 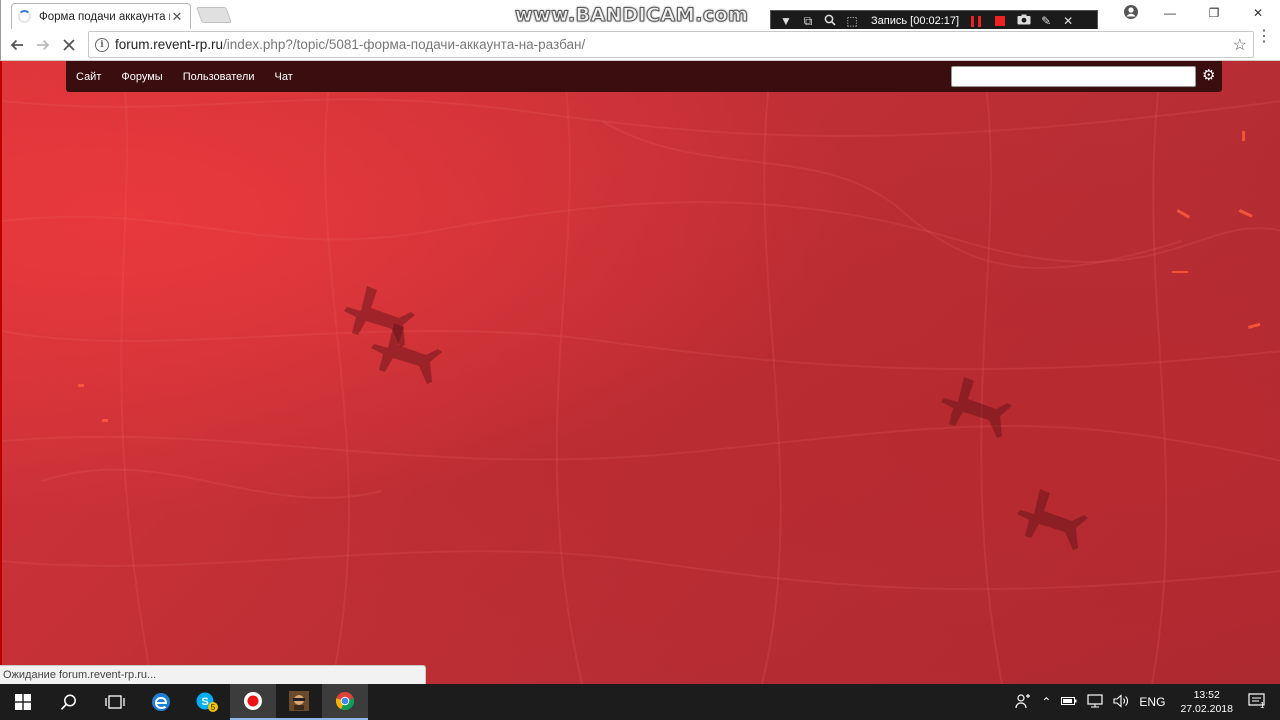 I want to click on pause-icon, so click(x=976, y=21).